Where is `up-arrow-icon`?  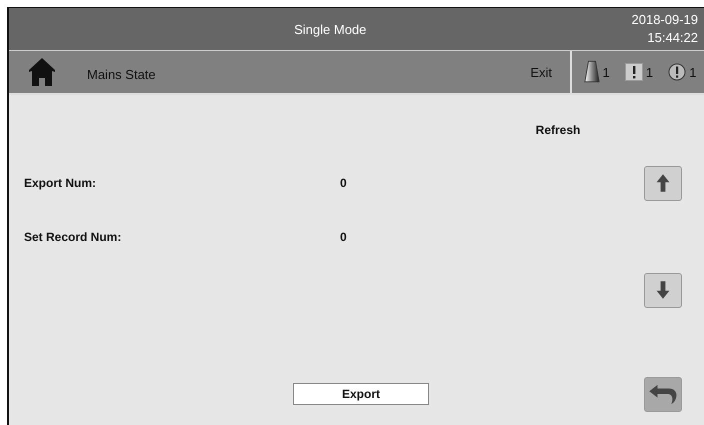 up-arrow-icon is located at coordinates (663, 183).